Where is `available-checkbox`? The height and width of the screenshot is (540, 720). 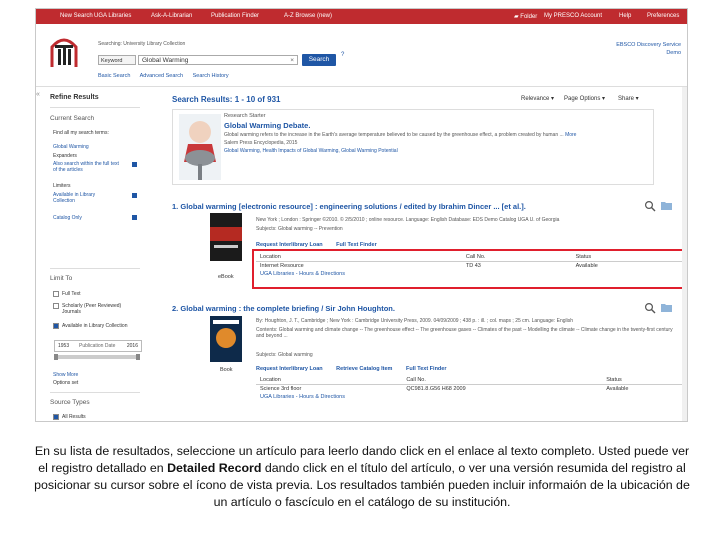 available-checkbox is located at coordinates (56, 326).